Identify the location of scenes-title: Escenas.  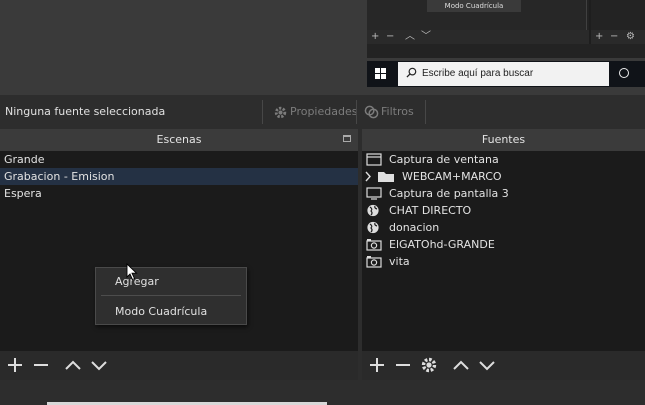
(179, 139).